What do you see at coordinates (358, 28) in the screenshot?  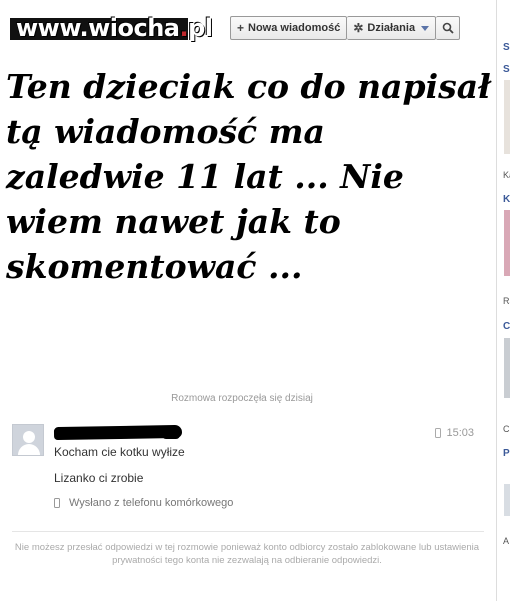 I see `gear-icon: ✲` at bounding box center [358, 28].